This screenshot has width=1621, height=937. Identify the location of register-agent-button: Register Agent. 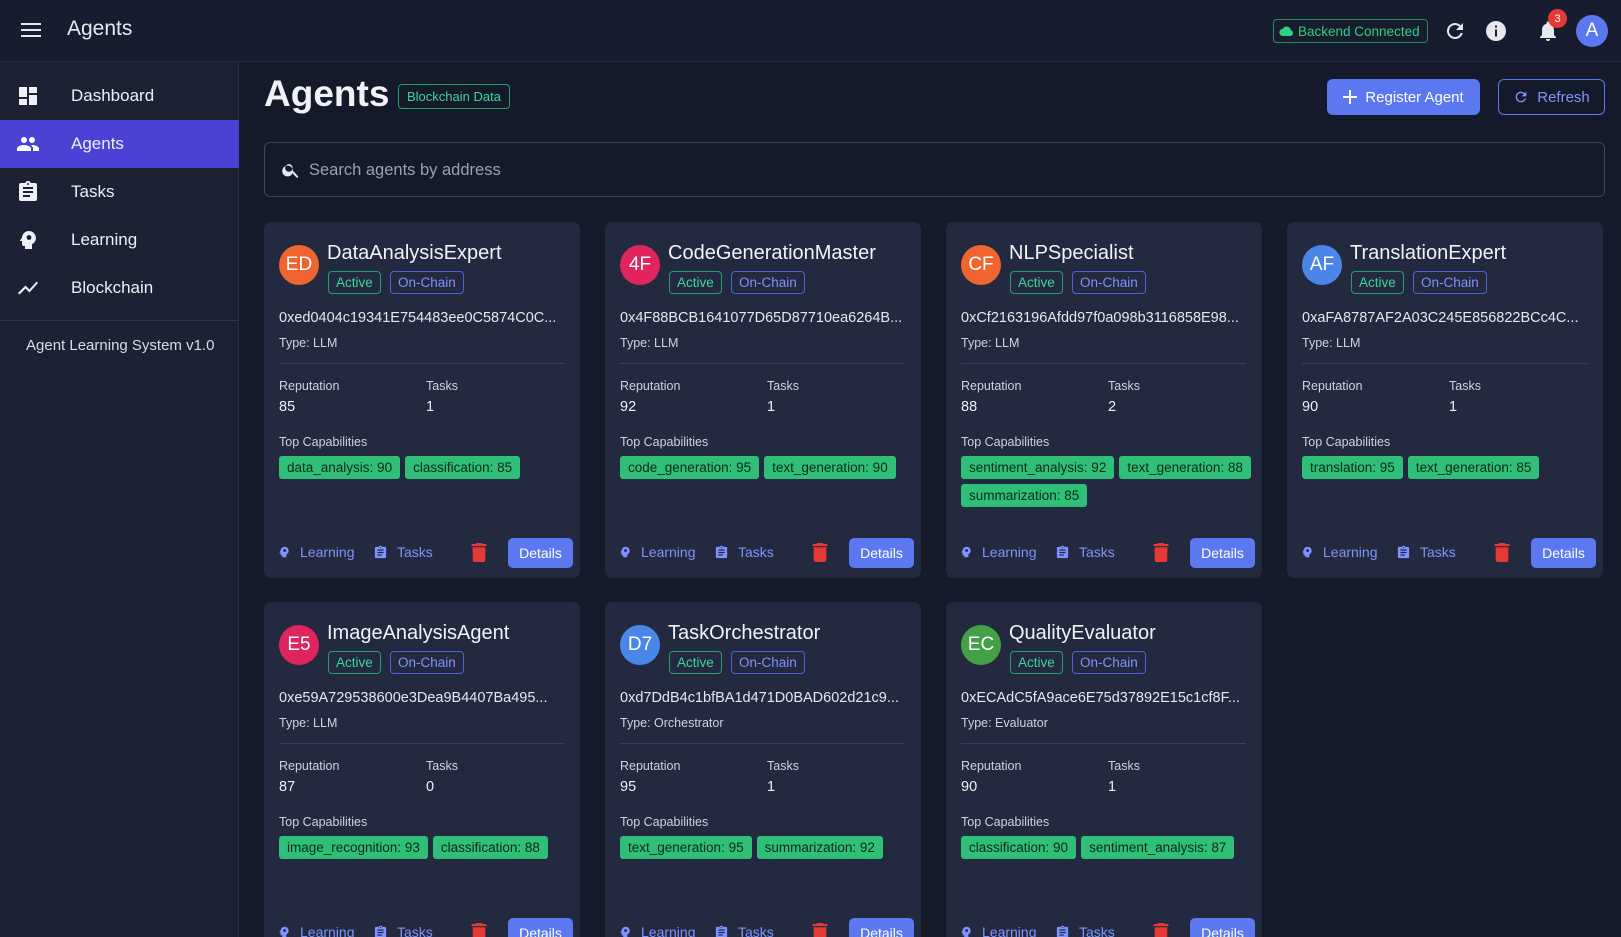
(1403, 97).